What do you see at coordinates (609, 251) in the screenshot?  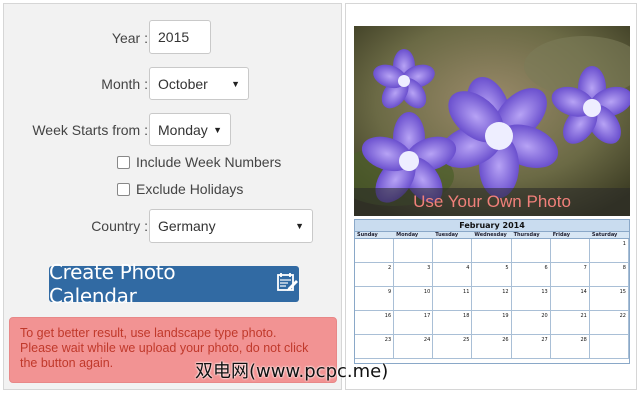 I see `calendar-day-cell: 1` at bounding box center [609, 251].